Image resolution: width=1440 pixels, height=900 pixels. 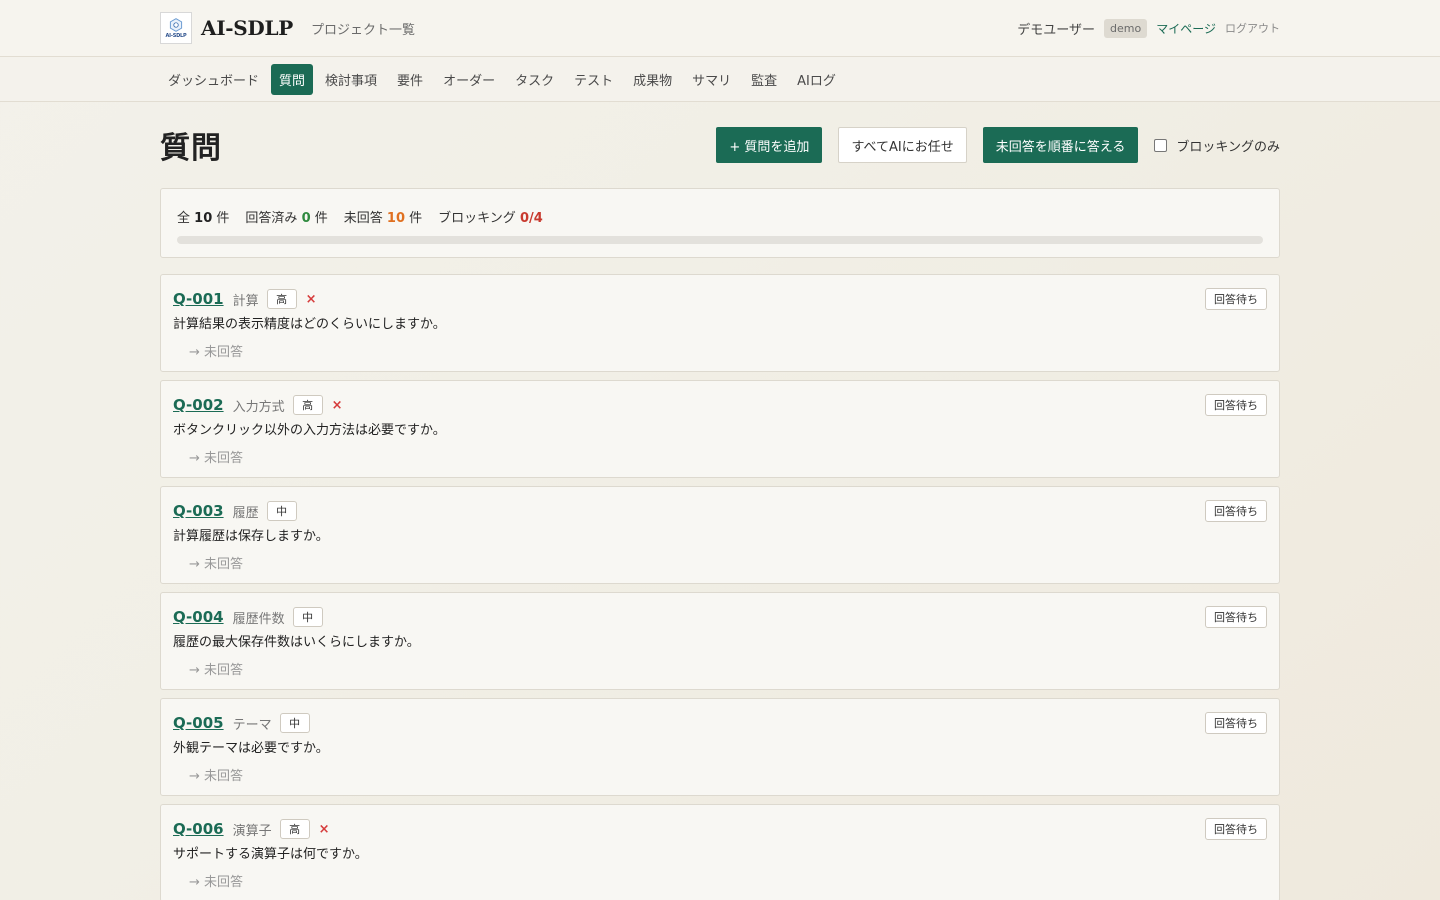 I want to click on summary-panel: 全 10 件 回答済み 0 件 未回答 10 件 ブロッキング 0/4, so click(x=720, y=223).